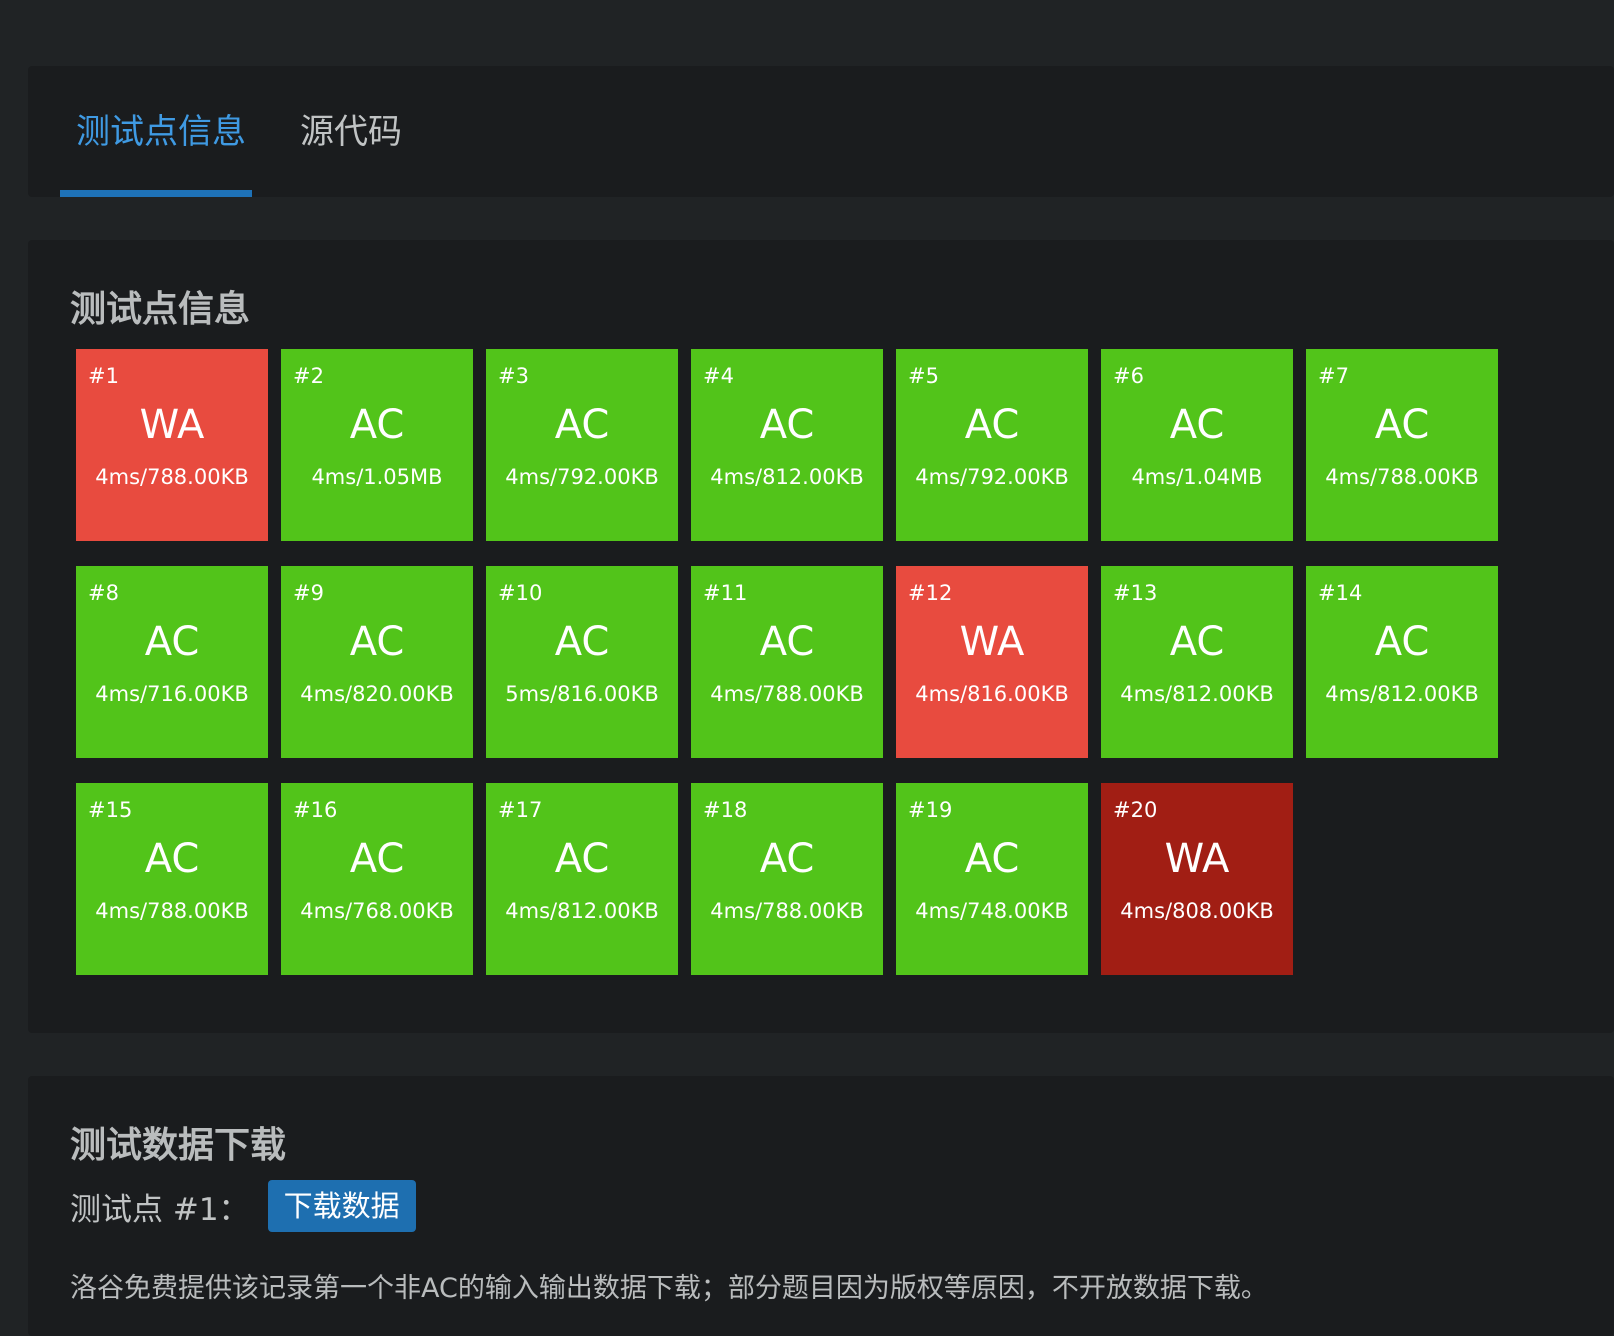  What do you see at coordinates (351, 132) in the screenshot?
I see `tab-source-code: 源代码` at bounding box center [351, 132].